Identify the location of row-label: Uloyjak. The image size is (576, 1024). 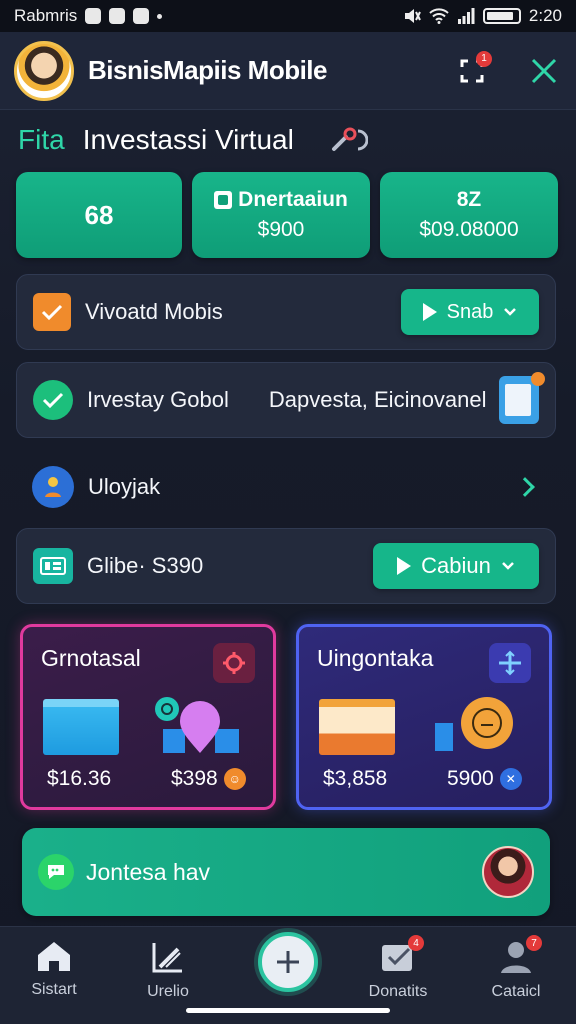
(124, 486).